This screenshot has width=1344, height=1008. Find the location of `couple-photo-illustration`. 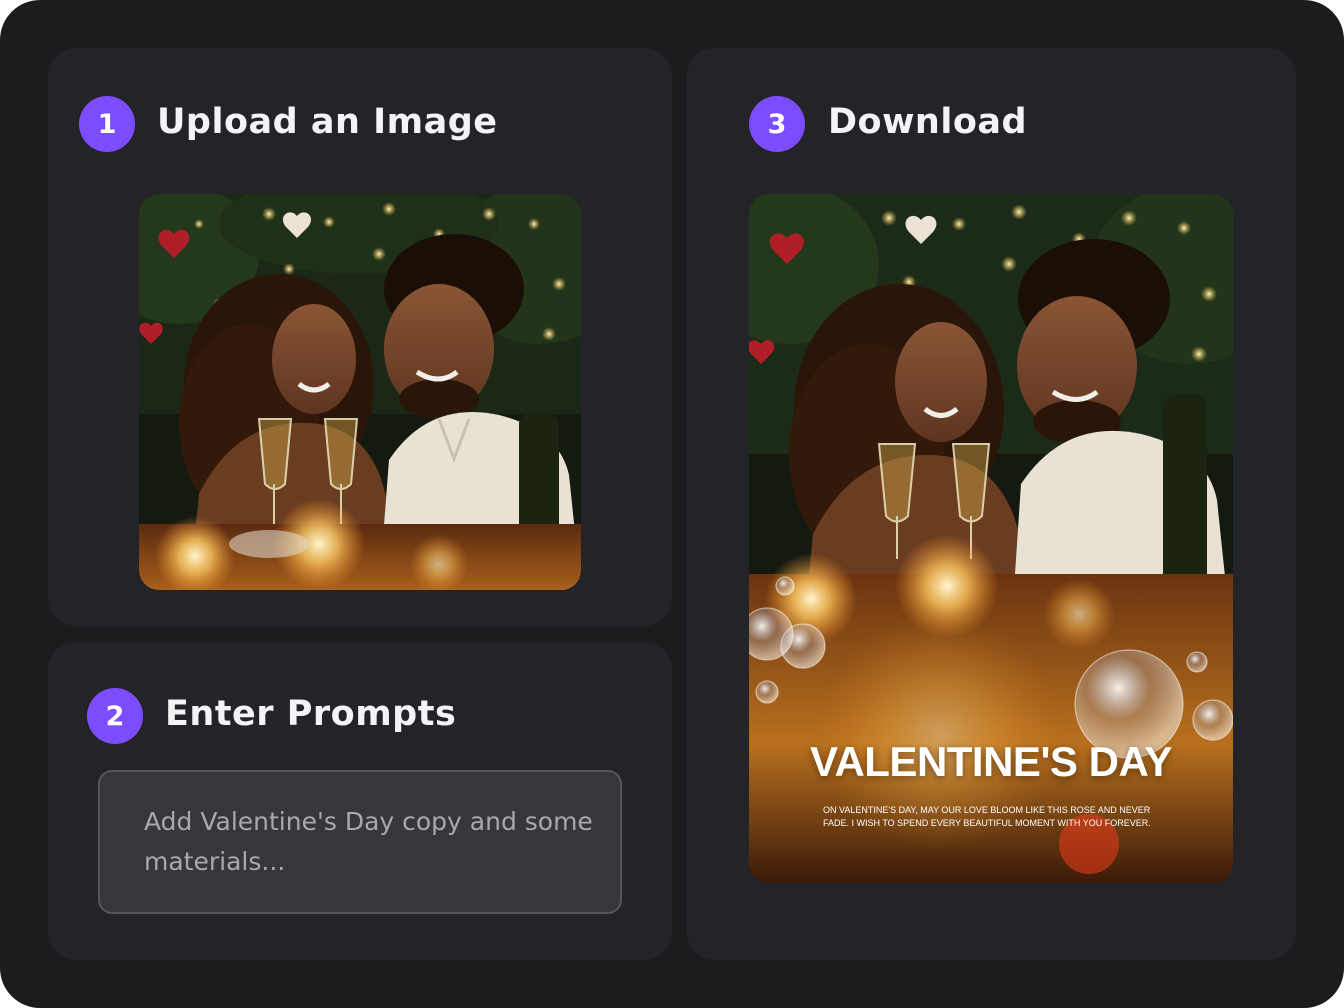

couple-photo-illustration is located at coordinates (360, 392).